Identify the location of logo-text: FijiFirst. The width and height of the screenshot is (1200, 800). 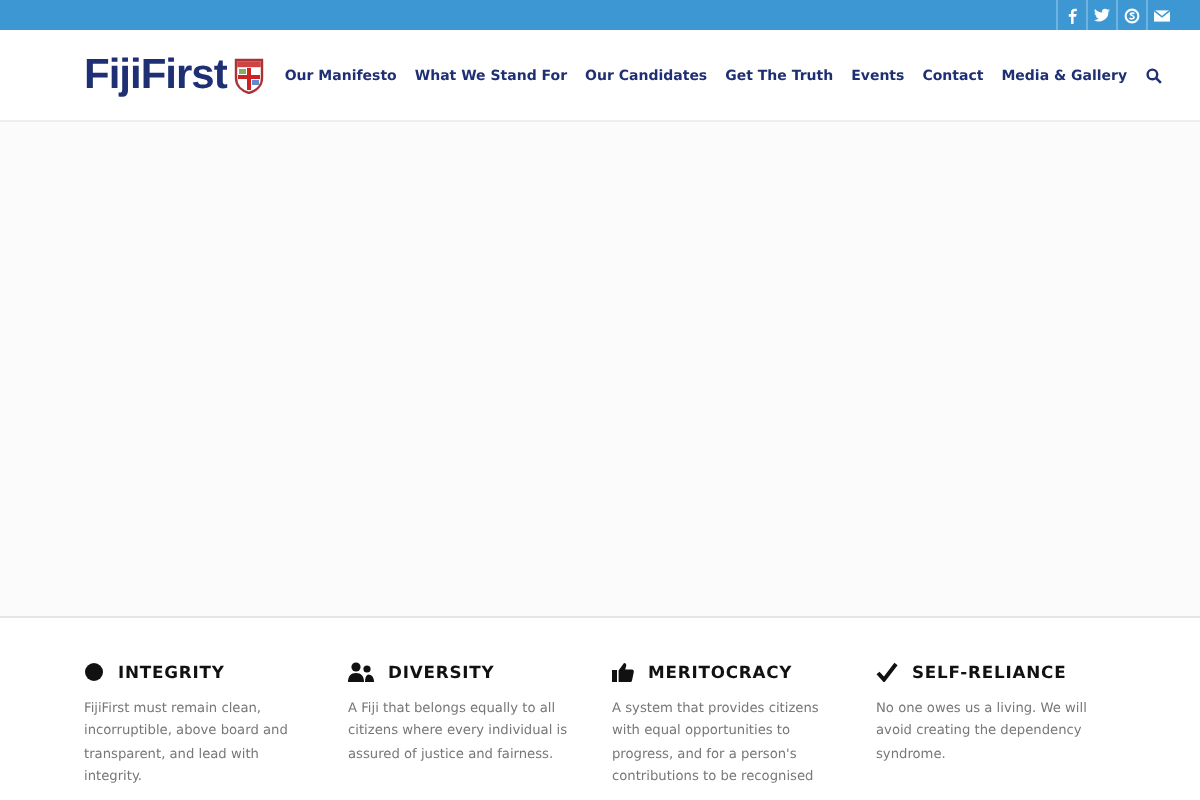
(155, 75).